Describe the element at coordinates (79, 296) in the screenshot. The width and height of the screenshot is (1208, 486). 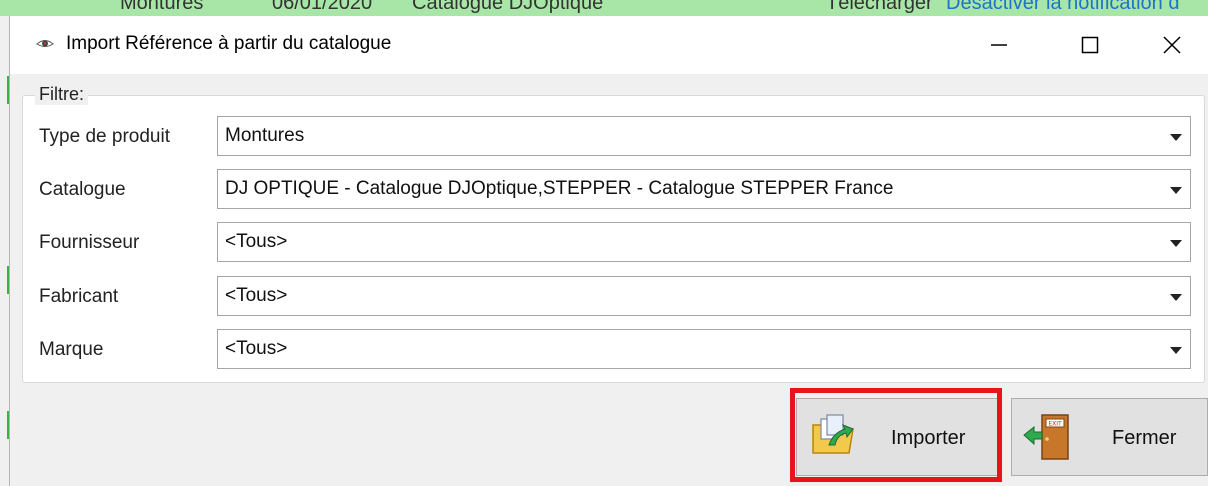
I see `manufacturer-label: Fabricant` at that location.